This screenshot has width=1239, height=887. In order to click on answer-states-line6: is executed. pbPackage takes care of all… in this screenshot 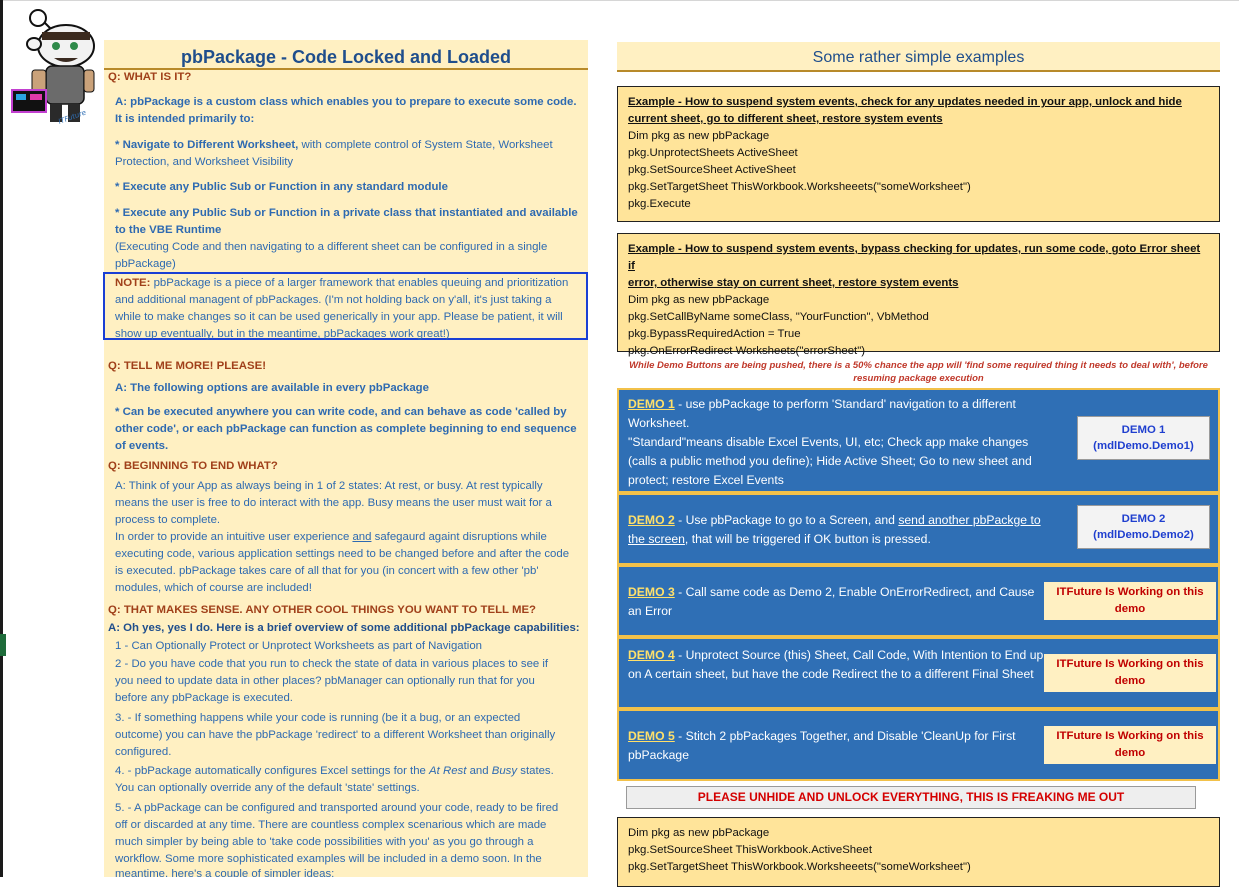, I will do `click(327, 571)`.